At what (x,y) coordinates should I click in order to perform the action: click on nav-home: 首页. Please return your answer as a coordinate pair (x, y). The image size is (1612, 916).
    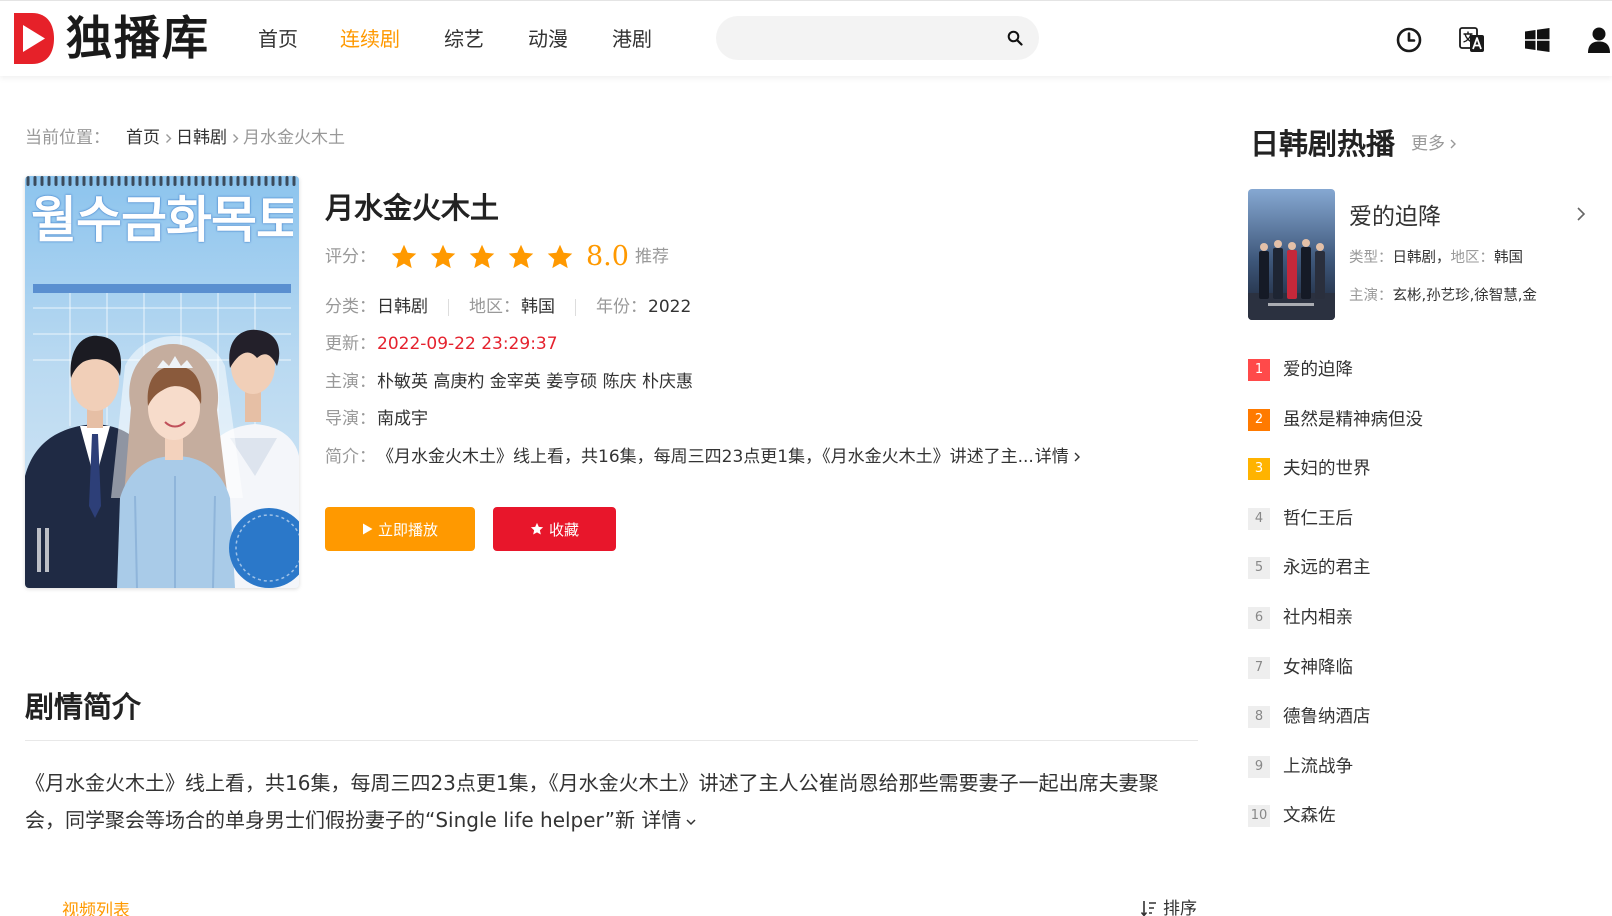
    Looking at the image, I should click on (278, 39).